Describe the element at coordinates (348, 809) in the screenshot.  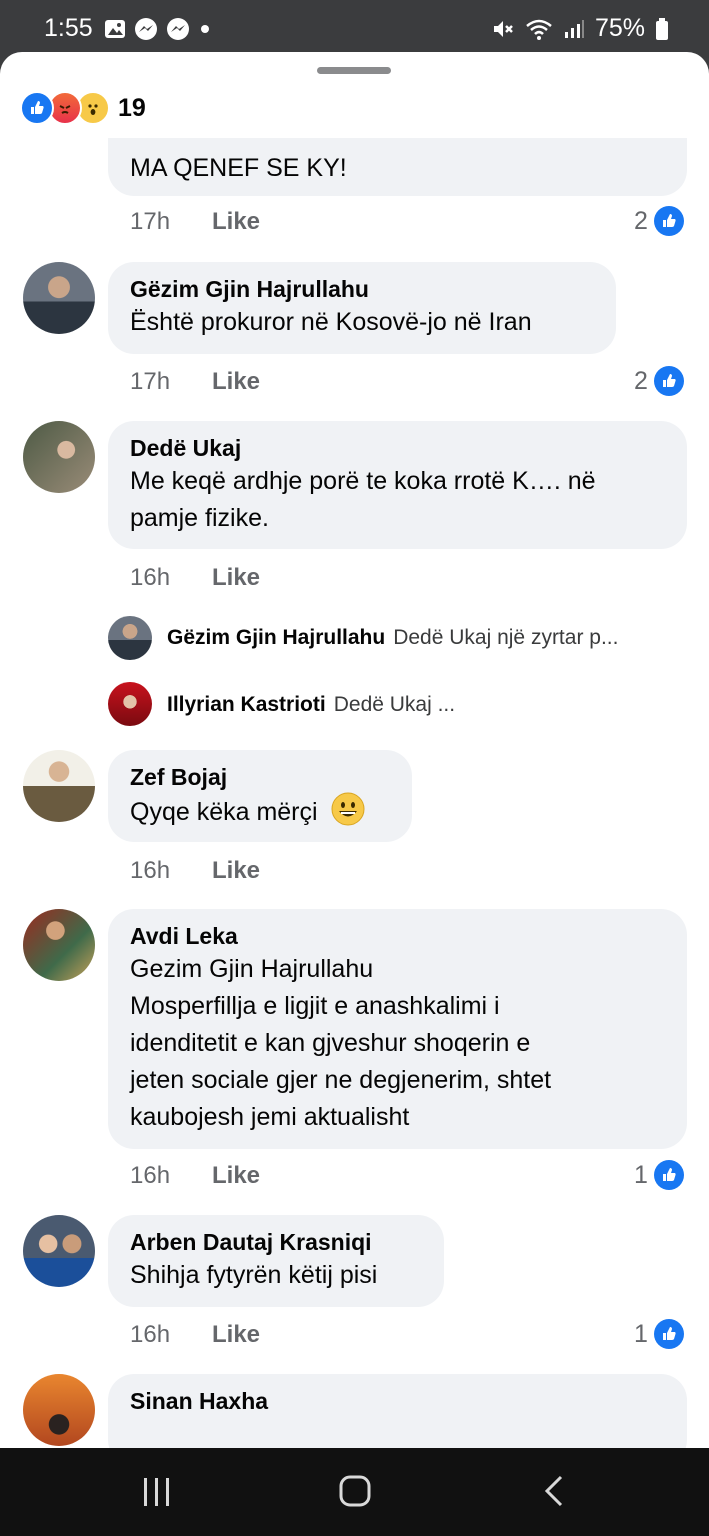
I see `grinning-emoji-icon` at that location.